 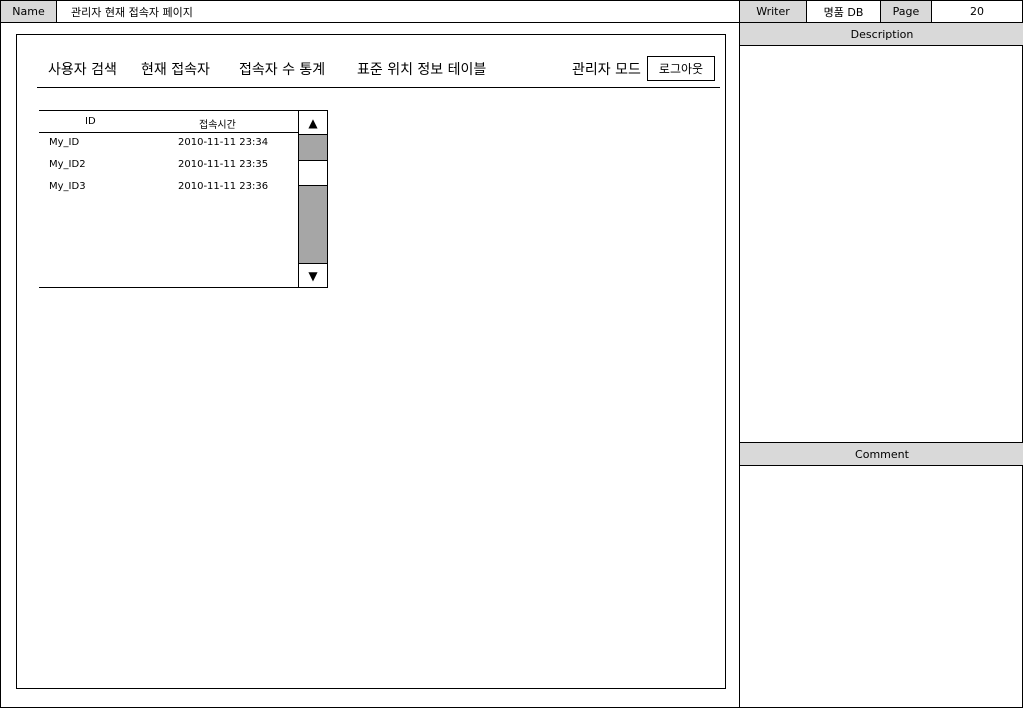 I want to click on nav-user-stats: 접속자 수 통계, so click(x=282, y=69).